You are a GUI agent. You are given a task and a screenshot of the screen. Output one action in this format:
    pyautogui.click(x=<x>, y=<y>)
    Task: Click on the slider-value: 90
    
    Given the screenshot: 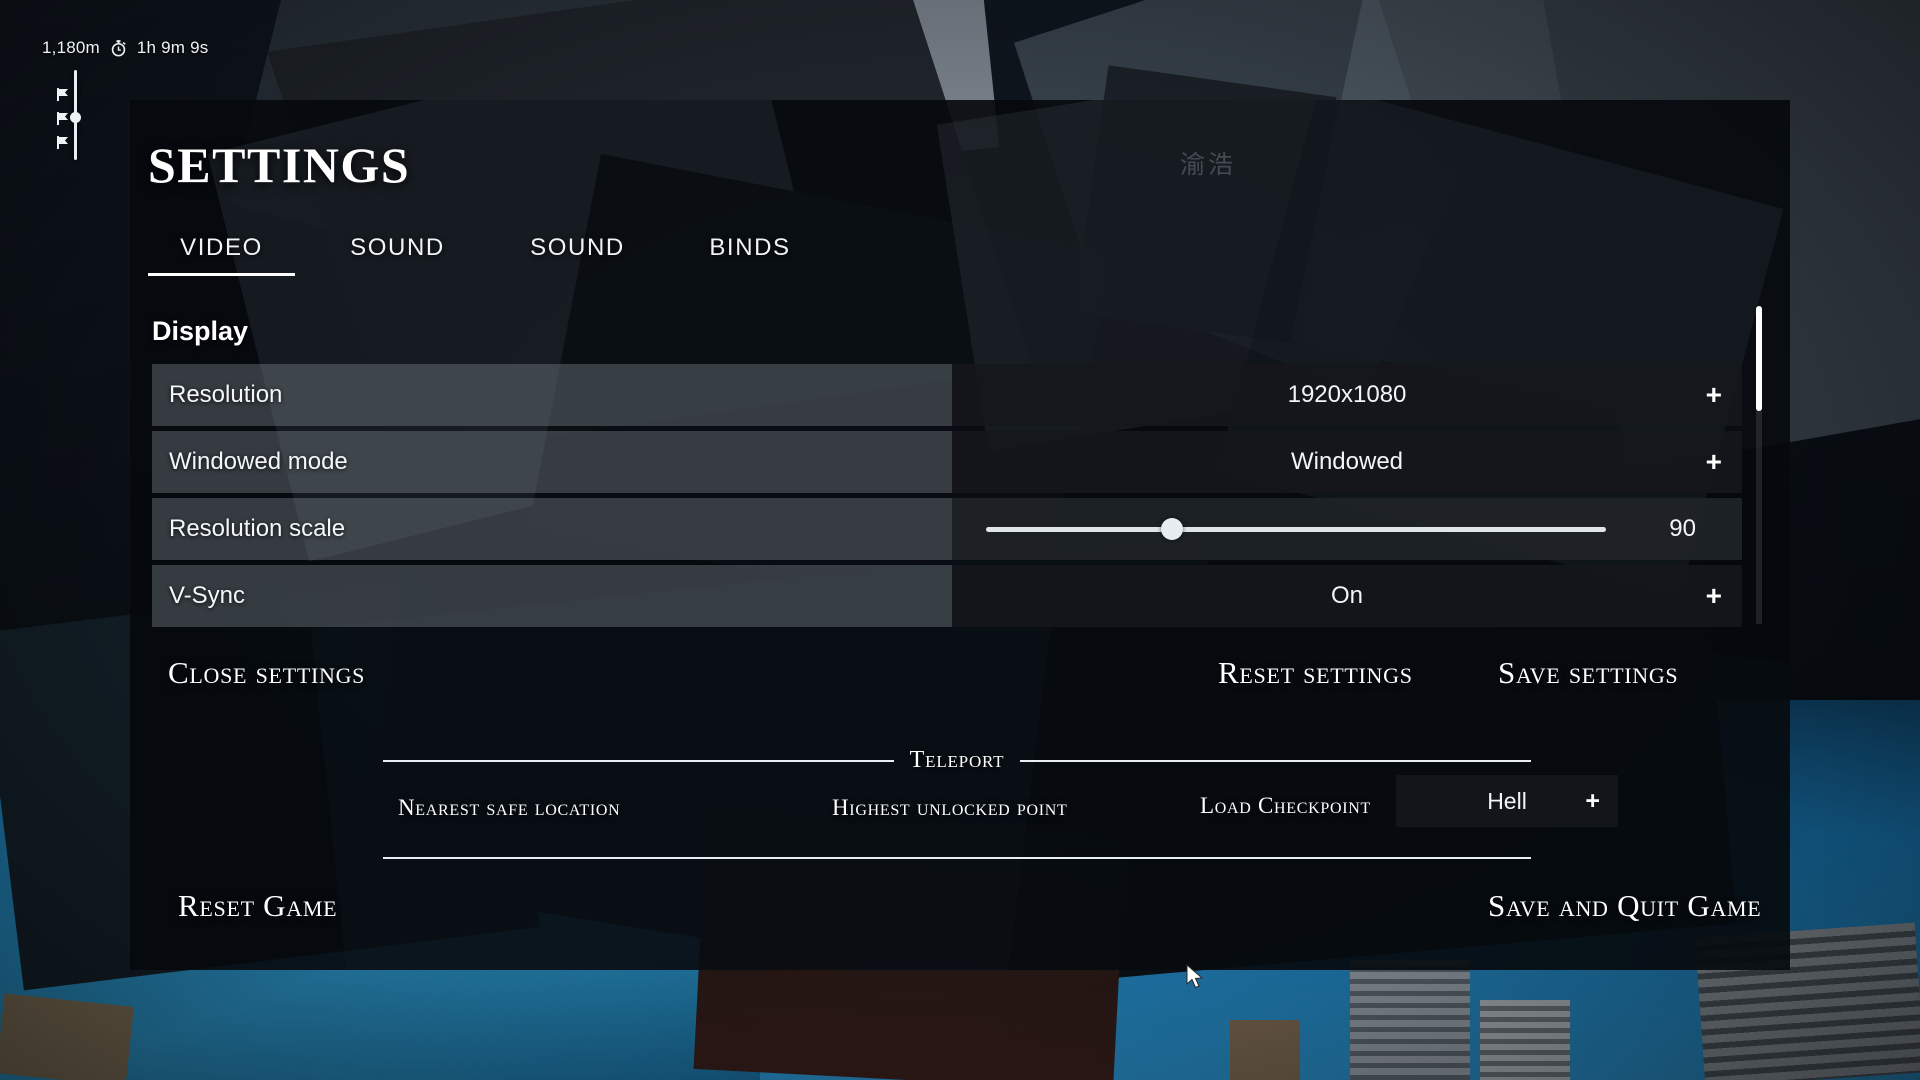 What is the action you would take?
    pyautogui.click(x=1682, y=528)
    